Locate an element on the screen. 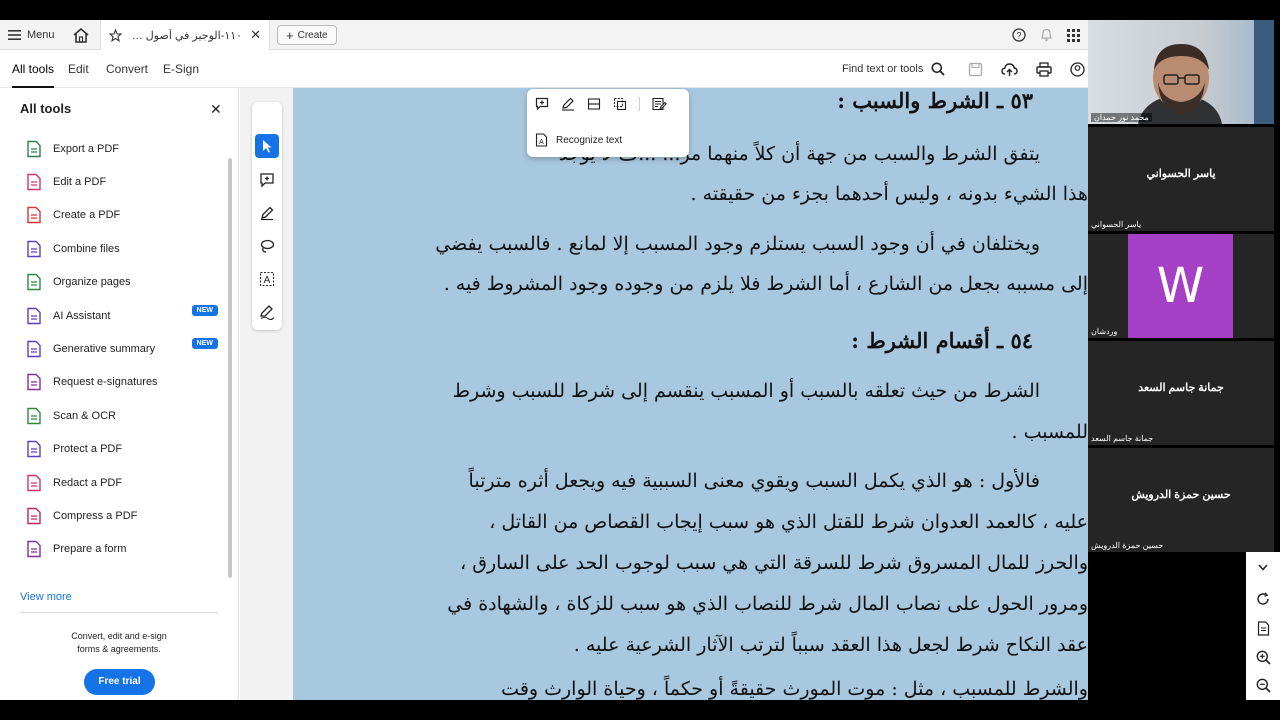 The width and height of the screenshot is (1280, 720). view-more-link: View more is located at coordinates (46, 597).